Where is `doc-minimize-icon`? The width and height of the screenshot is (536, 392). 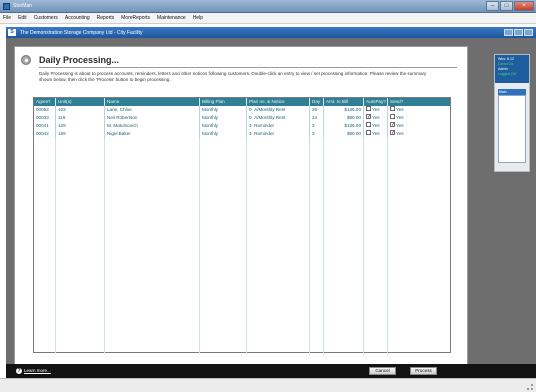 doc-minimize-icon is located at coordinates (508, 32).